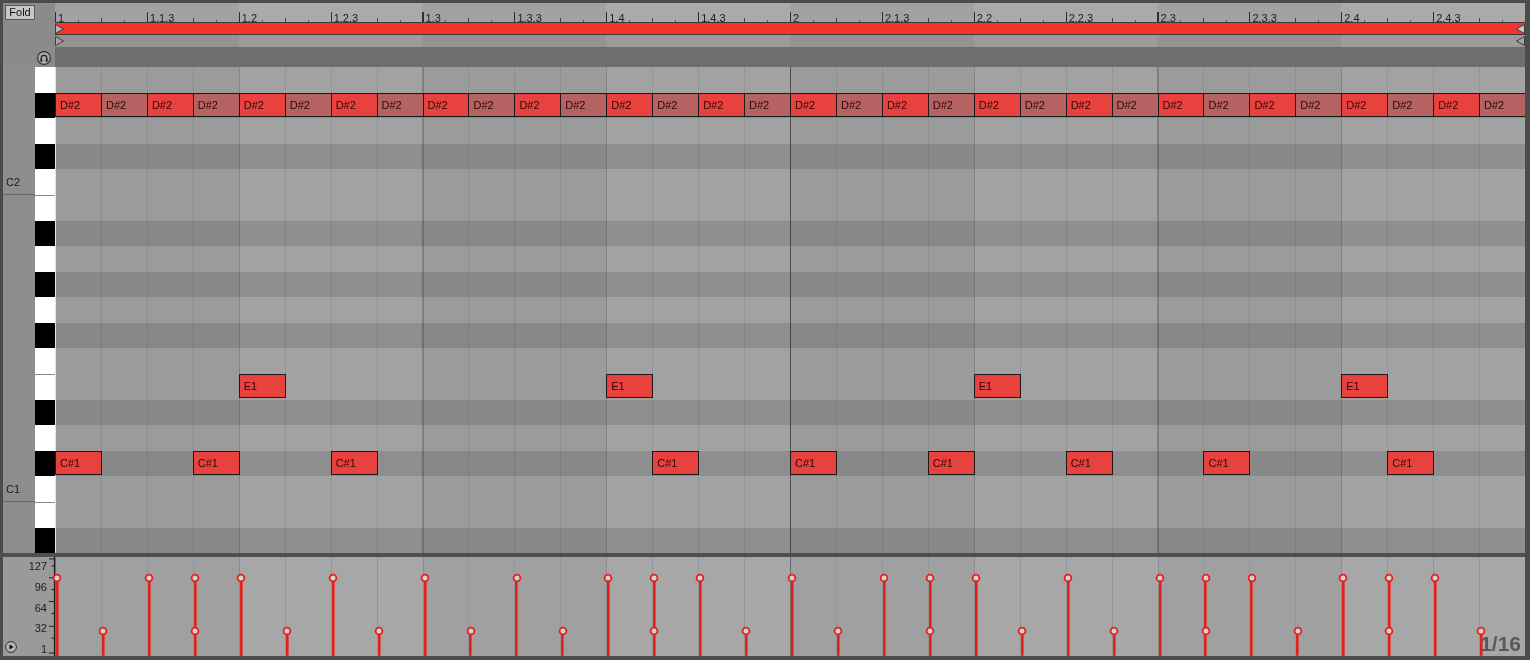 This screenshot has width=1530, height=660. What do you see at coordinates (790, 12) in the screenshot?
I see `timeline-ruler: 1 1.1.3 1.2 1.2.3 1.3 1.3.3 1.4 1.4.3 2 2.1.3 2.2 2.2.3 2.3 2.3.3 2.4 2.4.3` at bounding box center [790, 12].